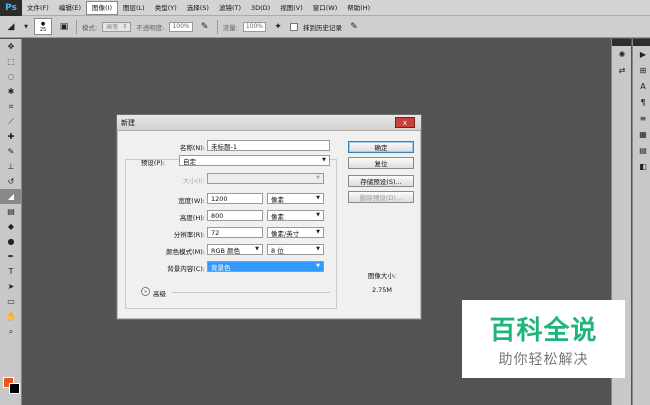 The width and height of the screenshot is (650, 405). Describe the element at coordinates (128, 122) in the screenshot. I see `dialog-title: 新建` at that location.